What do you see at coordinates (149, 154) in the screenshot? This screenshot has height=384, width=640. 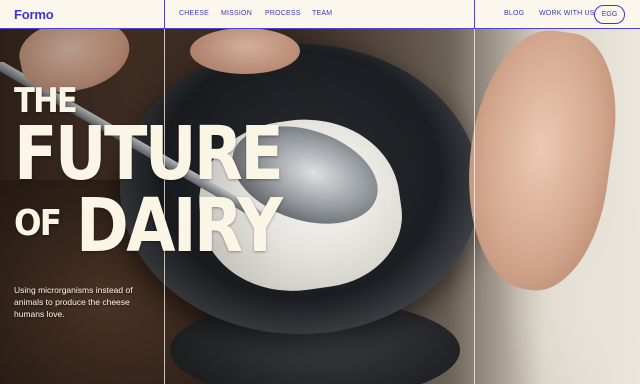 I see `headline-future: FUTURE` at bounding box center [149, 154].